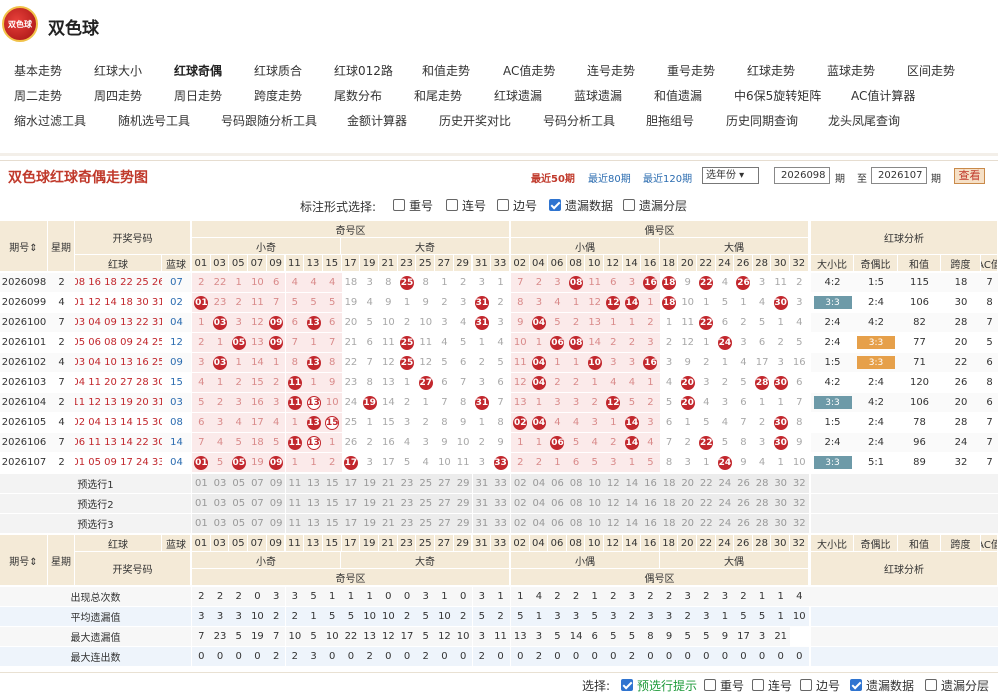 Image resolution: width=998 pixels, height=697 pixels. I want to click on preselect-cell: 13, so click(313, 483).